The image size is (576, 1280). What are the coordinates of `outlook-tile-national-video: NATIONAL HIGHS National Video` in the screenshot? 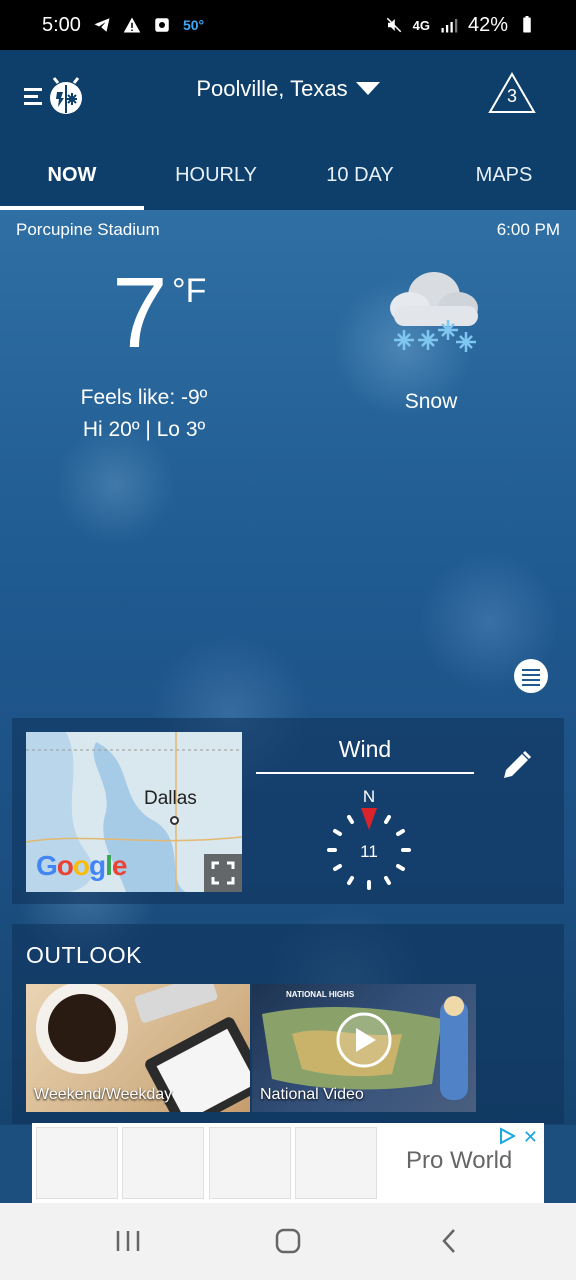 It's located at (364, 1048).